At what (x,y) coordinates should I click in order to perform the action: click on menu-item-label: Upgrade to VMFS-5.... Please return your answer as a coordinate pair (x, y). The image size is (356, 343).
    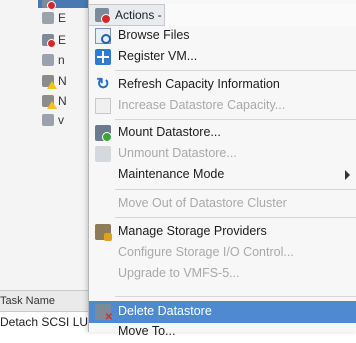
    Looking at the image, I should click on (179, 273).